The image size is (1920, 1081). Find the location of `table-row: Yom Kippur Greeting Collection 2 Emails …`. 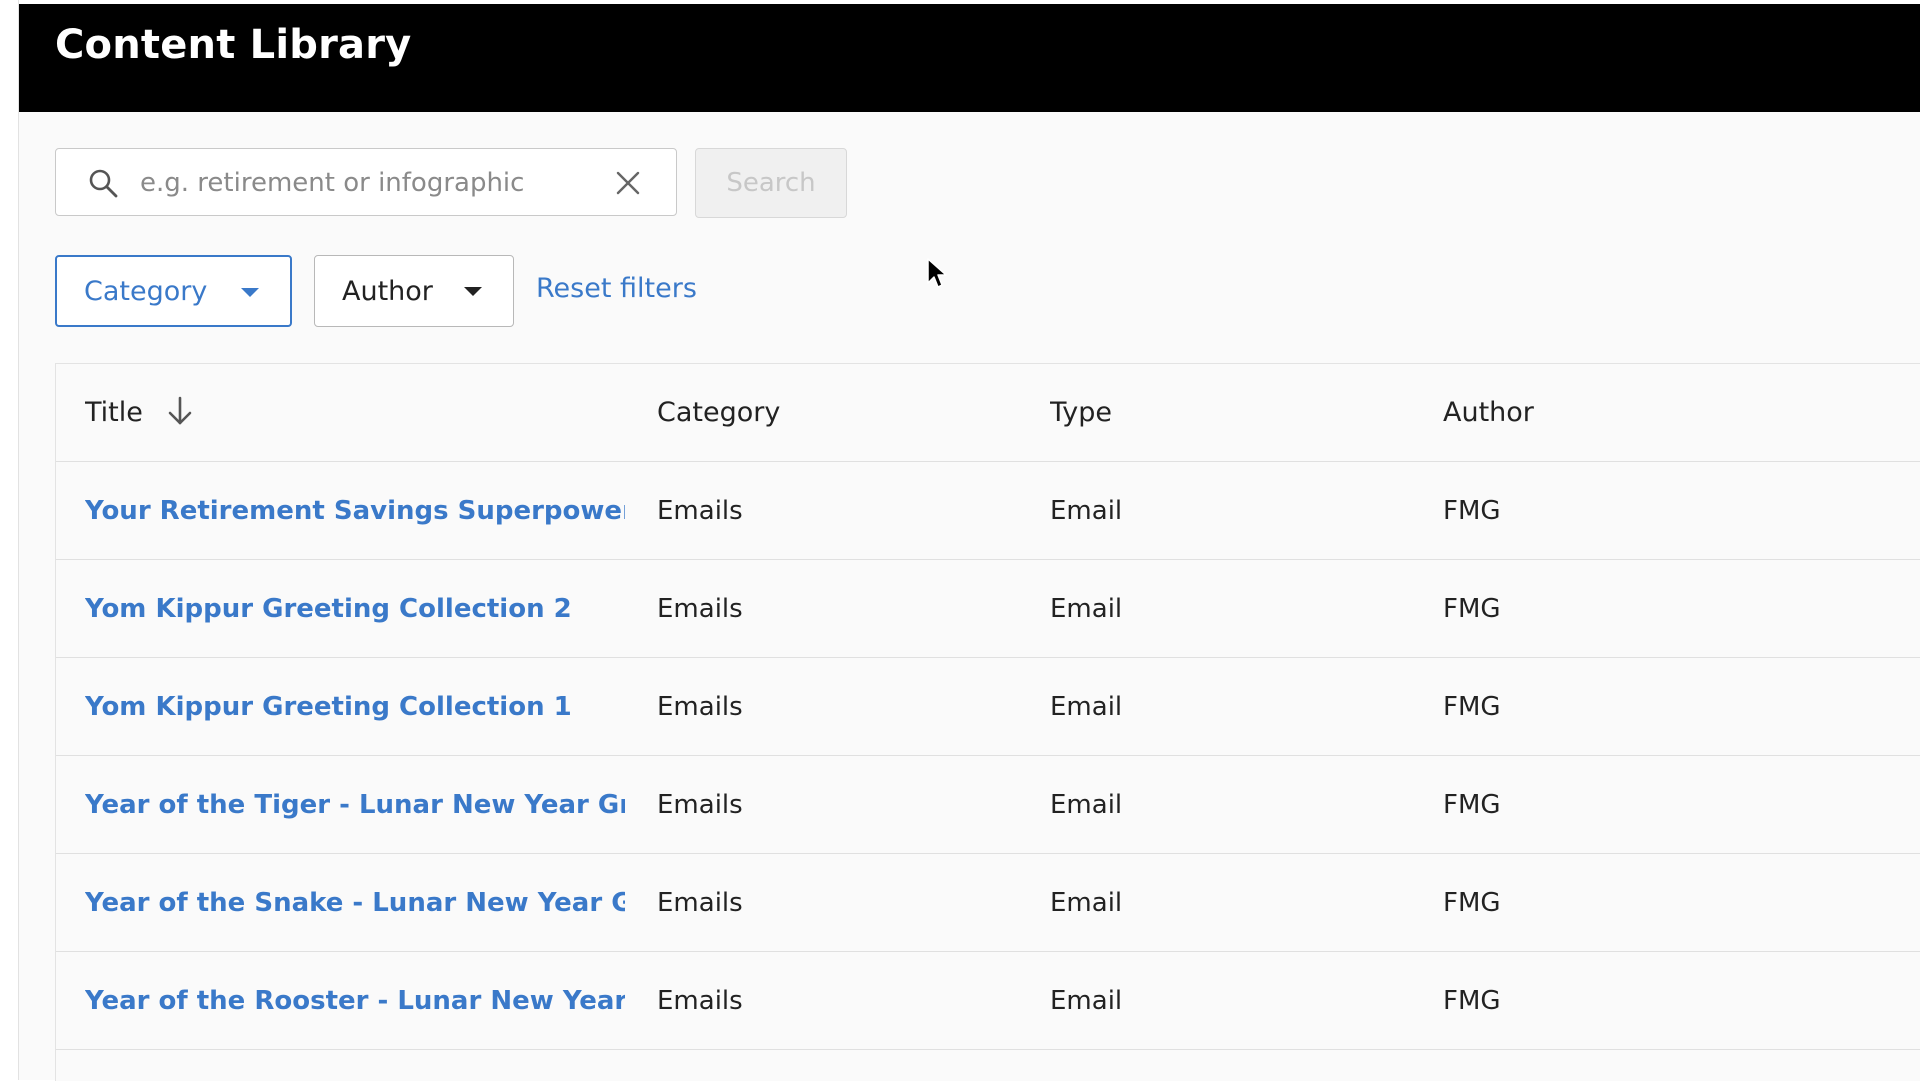

table-row: Yom Kippur Greeting Collection 2 Emails … is located at coordinates (988, 609).